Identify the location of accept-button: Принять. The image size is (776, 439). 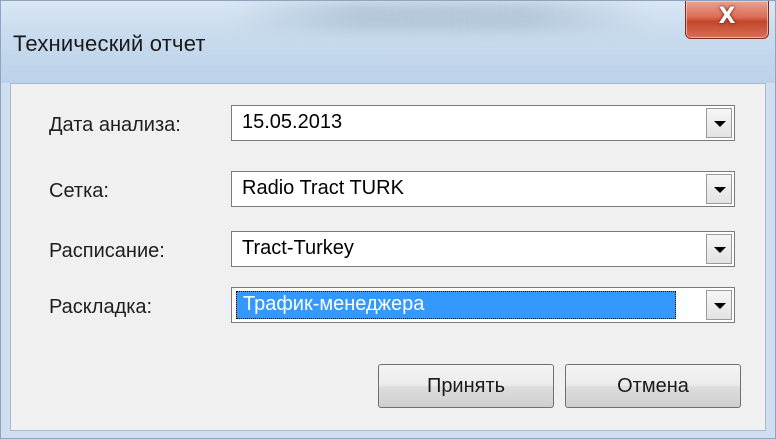
(466, 386).